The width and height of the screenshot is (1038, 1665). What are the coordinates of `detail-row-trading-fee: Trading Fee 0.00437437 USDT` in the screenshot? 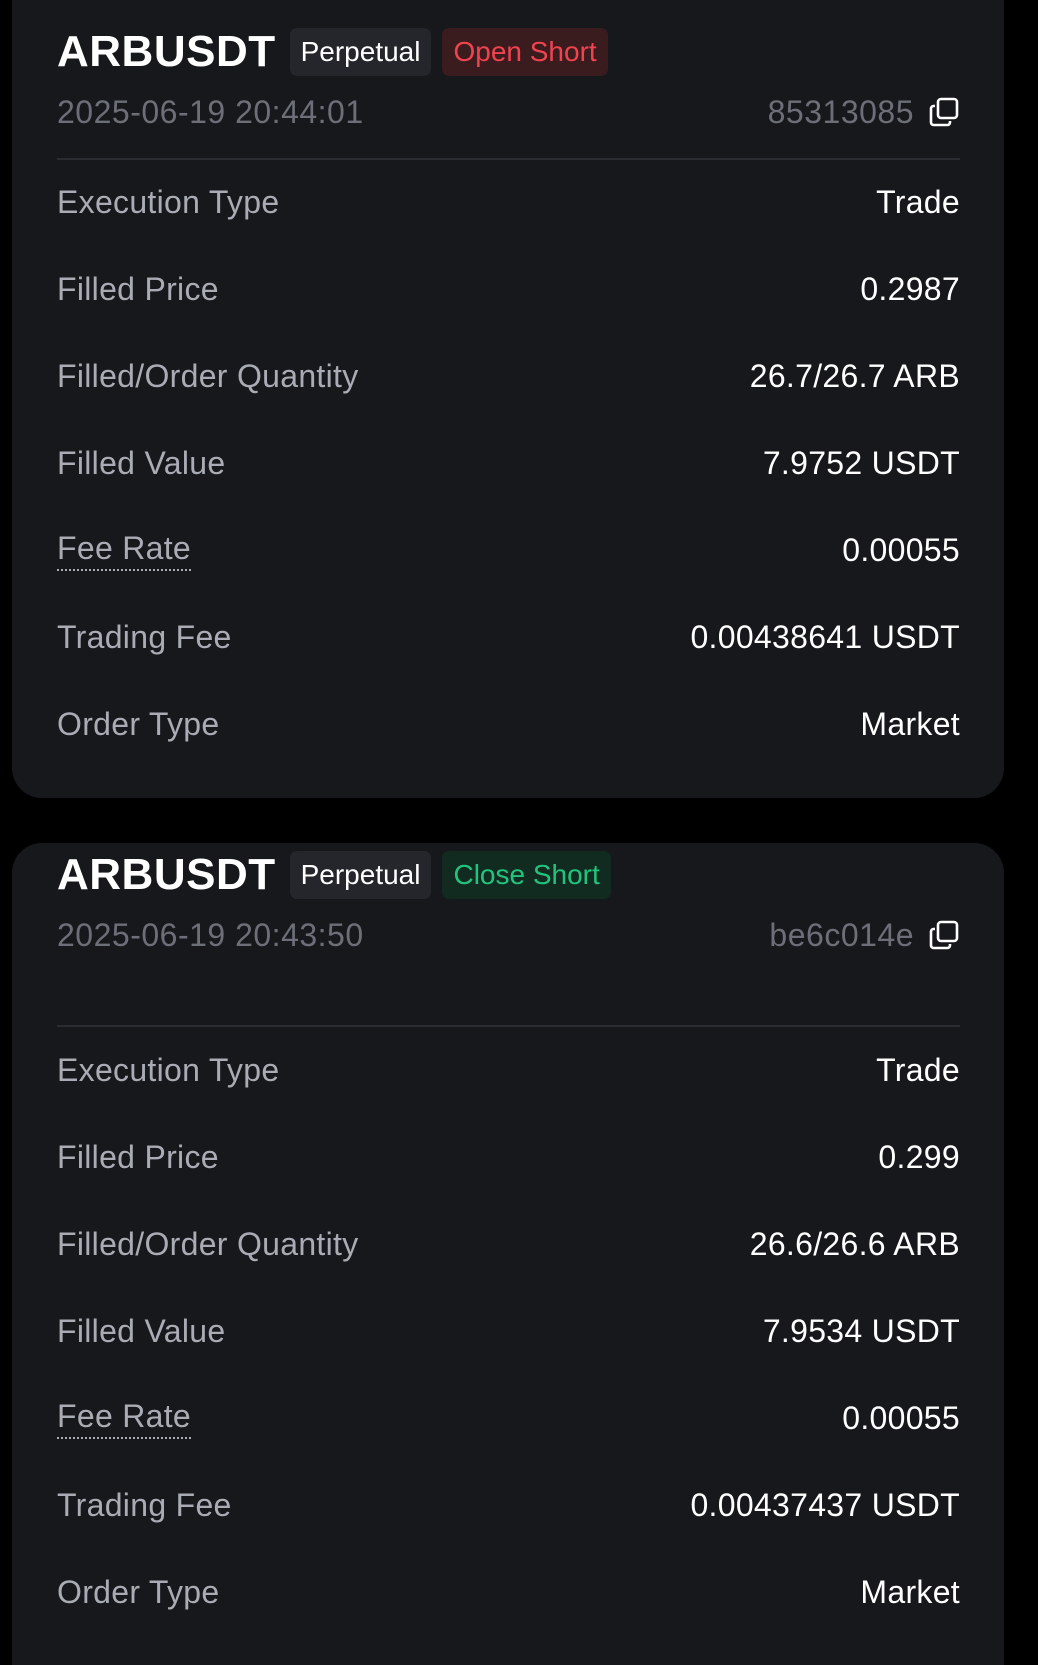 It's located at (508, 1505).